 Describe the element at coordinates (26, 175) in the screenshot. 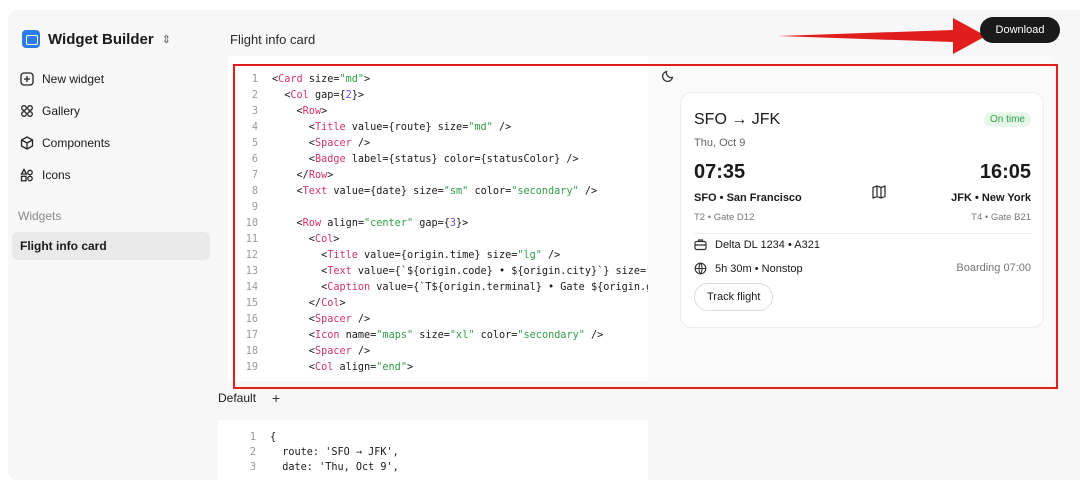

I see `shapes-icon` at that location.